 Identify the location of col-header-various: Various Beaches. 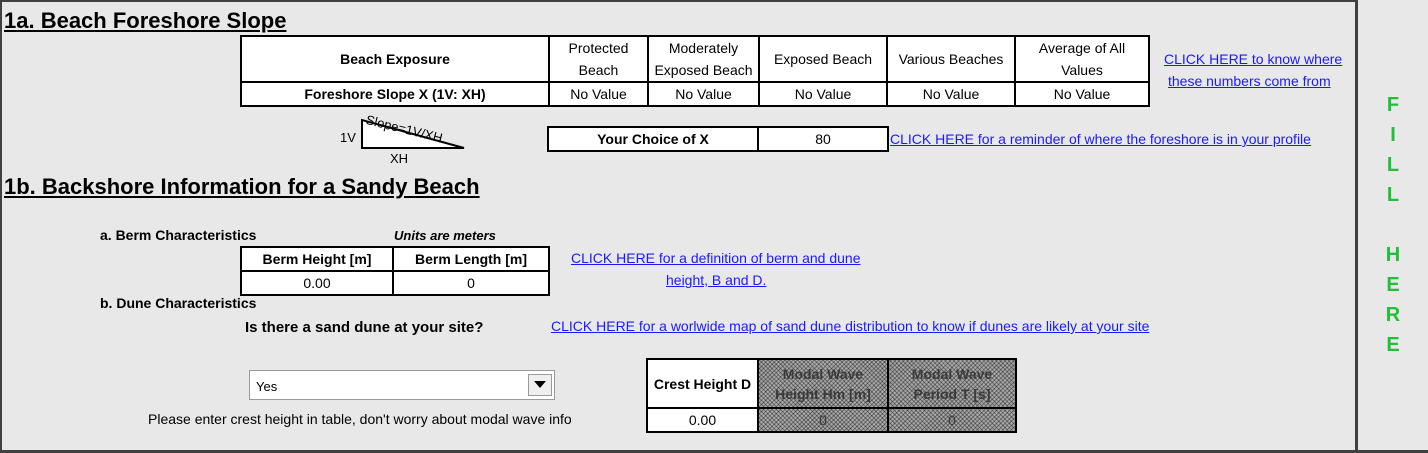
(951, 59).